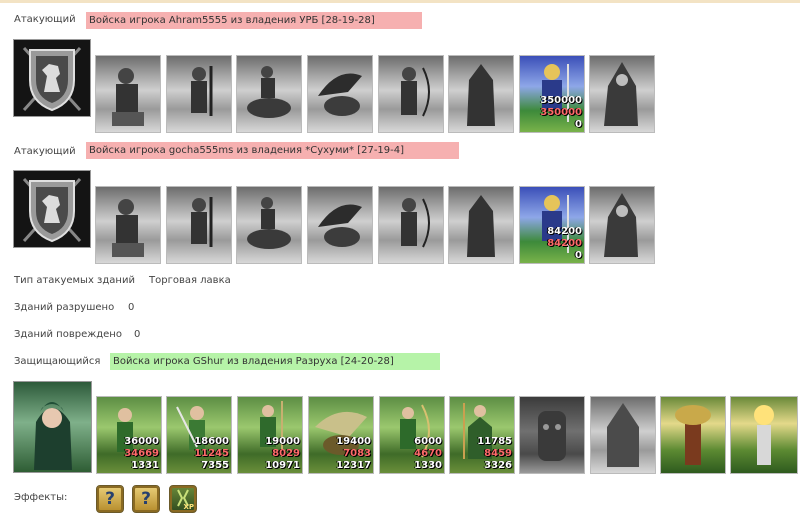 The image size is (800, 523). What do you see at coordinates (190, 280) in the screenshot?
I see `target-value: Торговая лавка` at bounding box center [190, 280].